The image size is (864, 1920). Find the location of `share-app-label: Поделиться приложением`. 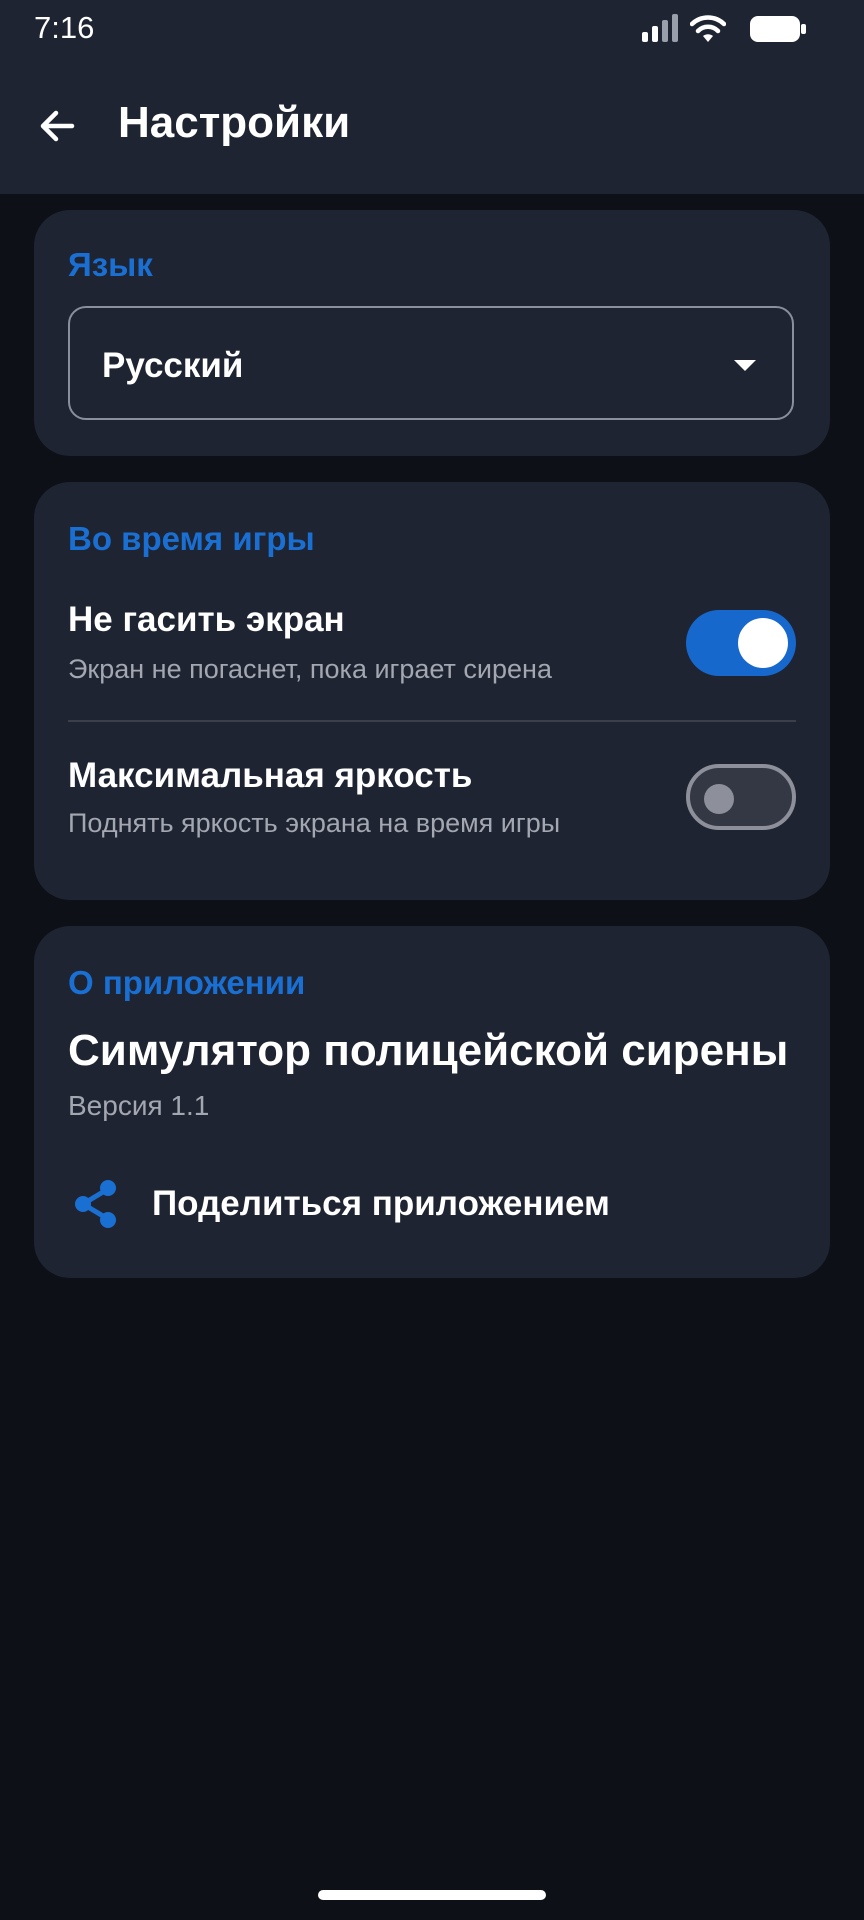

share-app-label: Поделиться приложением is located at coordinates (381, 1203).